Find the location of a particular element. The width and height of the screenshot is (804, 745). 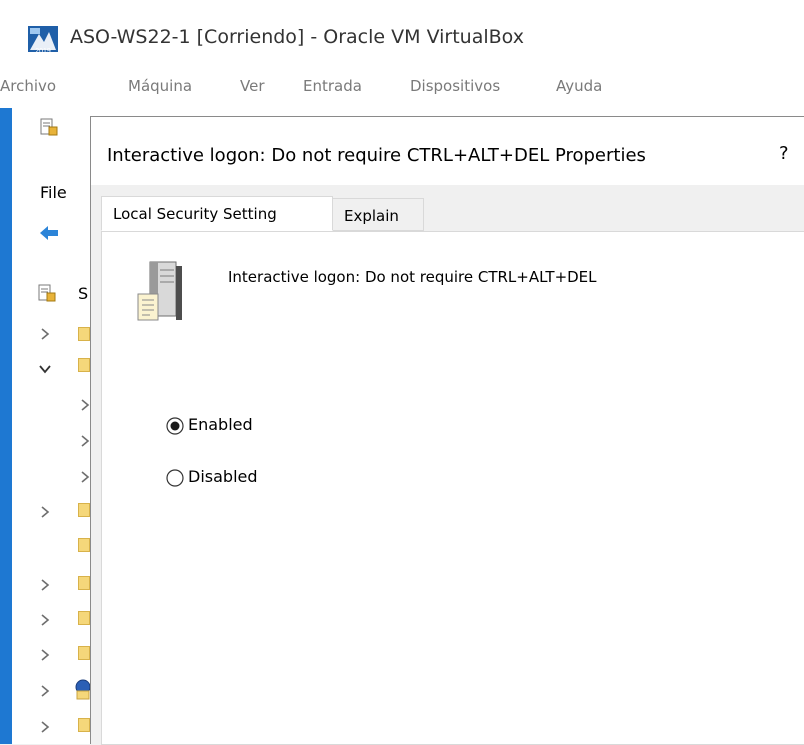

radio-selected-icon is located at coordinates (175, 426).